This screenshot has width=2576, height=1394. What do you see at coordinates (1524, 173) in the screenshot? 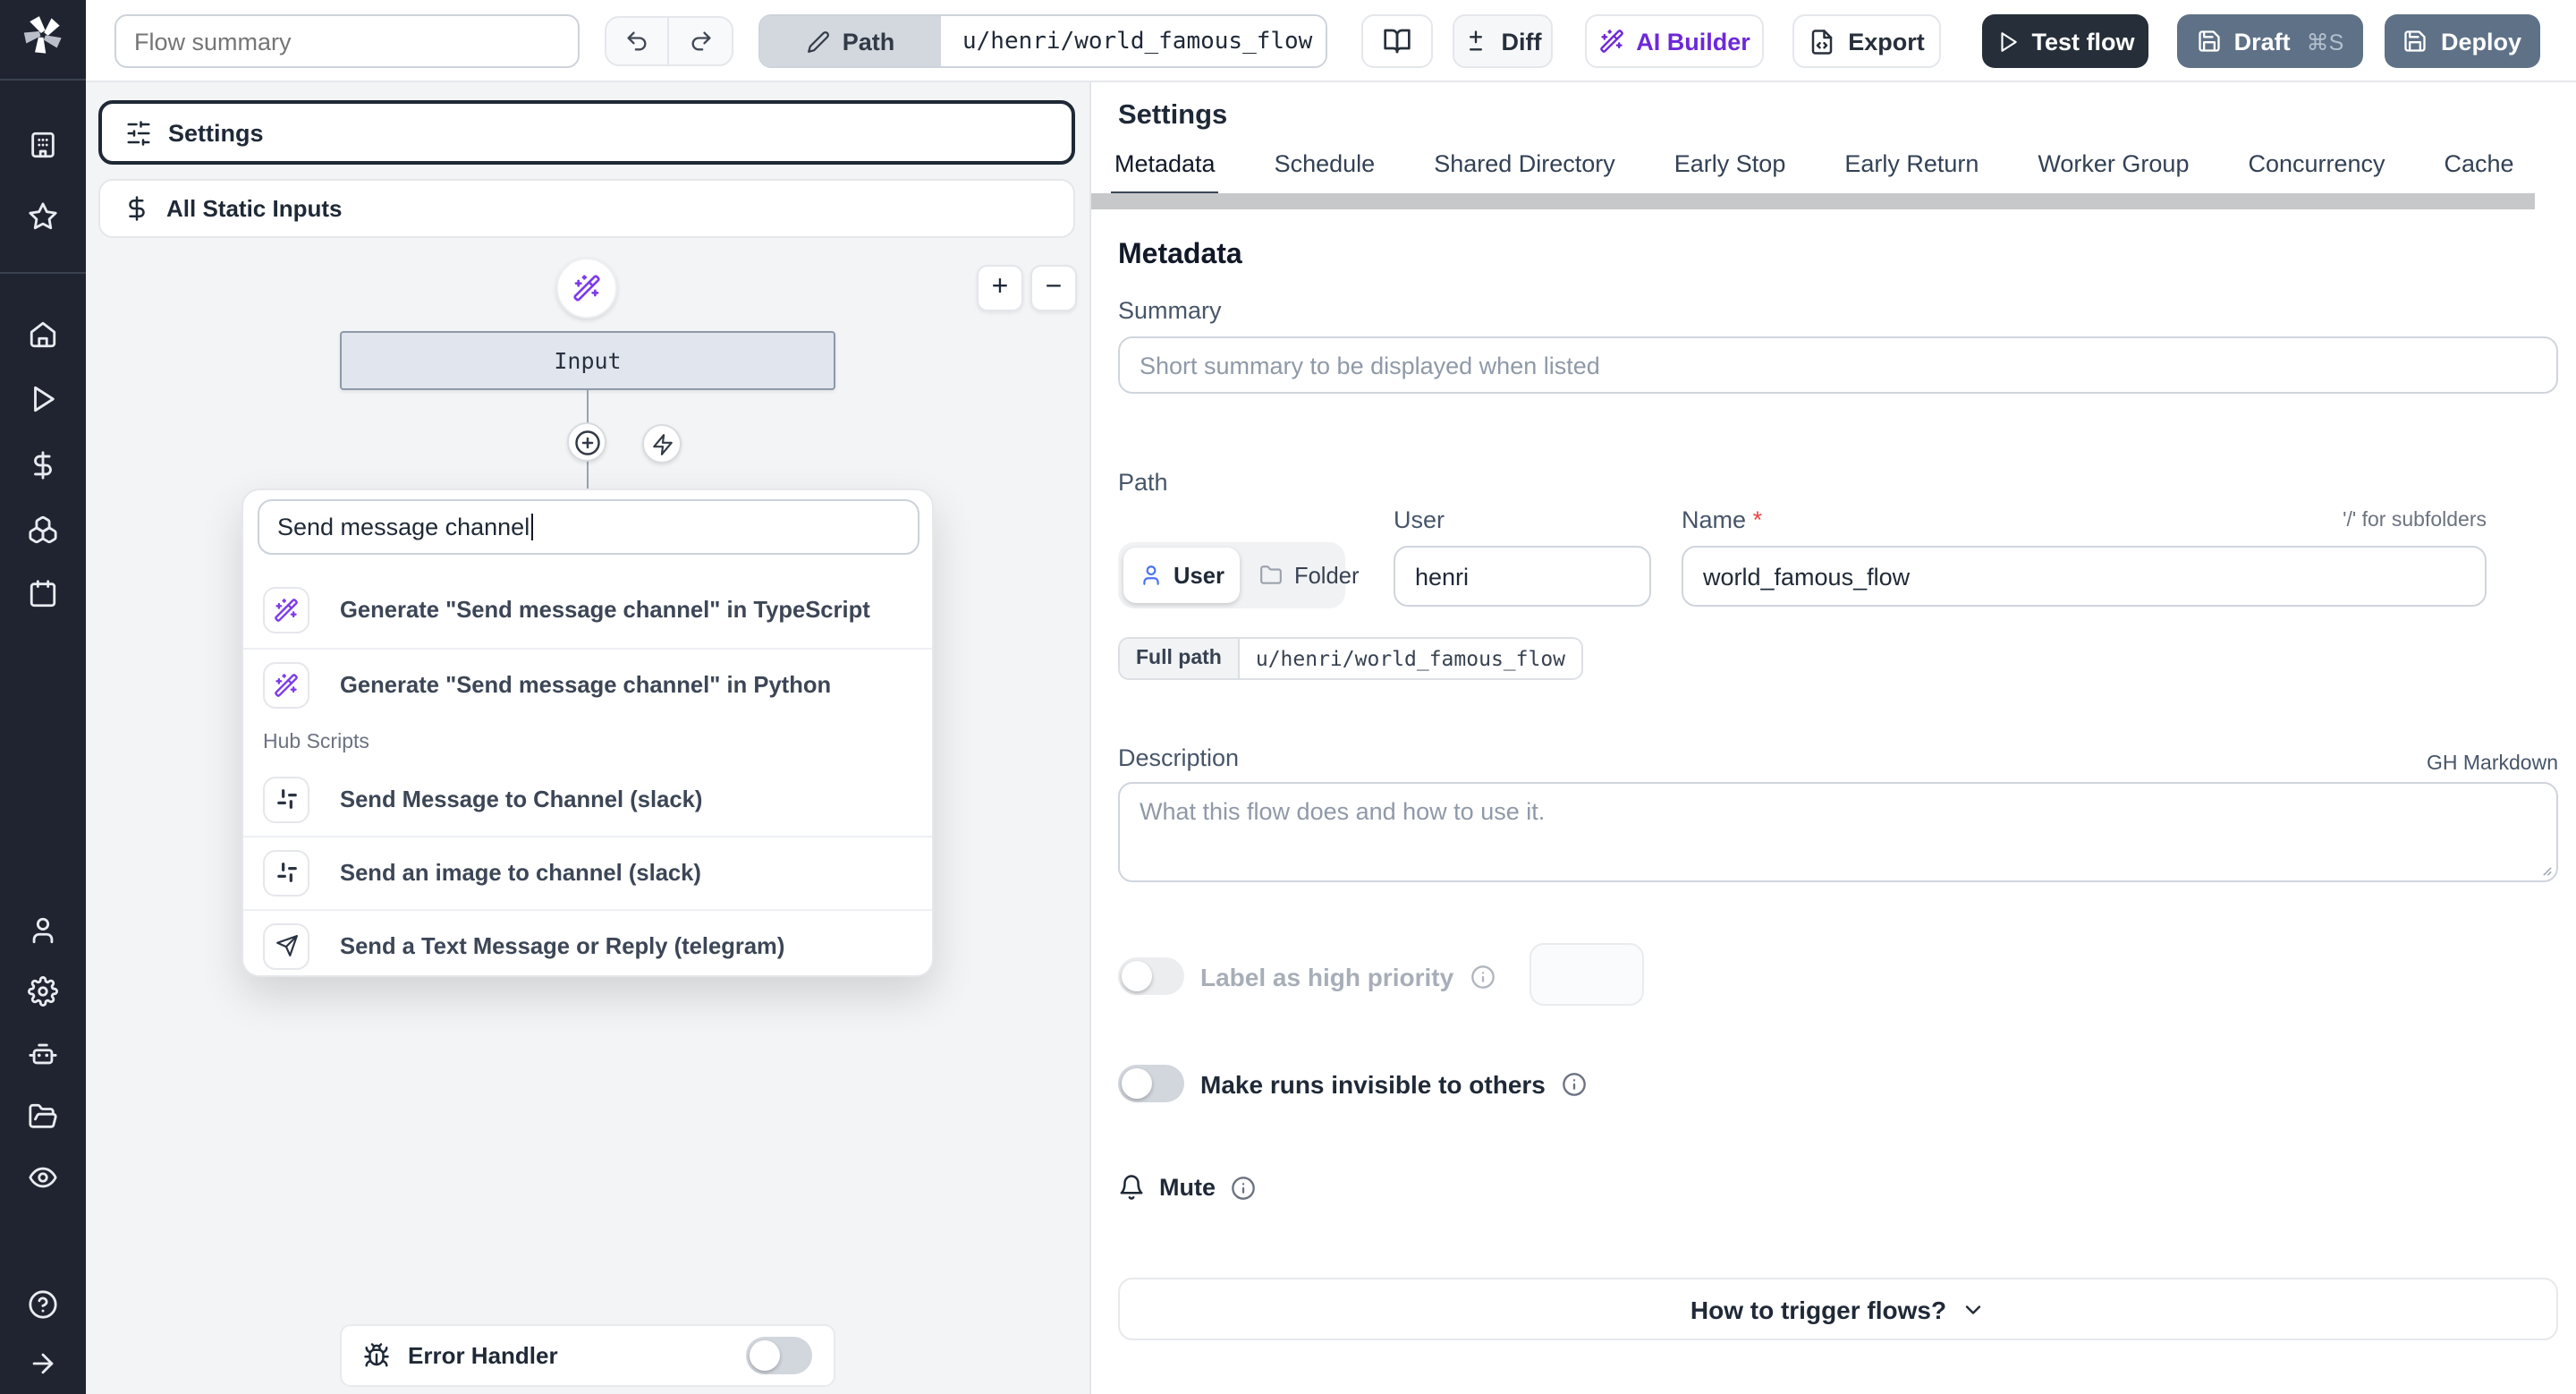
I see `tab-shared-directory: Shared Directory` at bounding box center [1524, 173].